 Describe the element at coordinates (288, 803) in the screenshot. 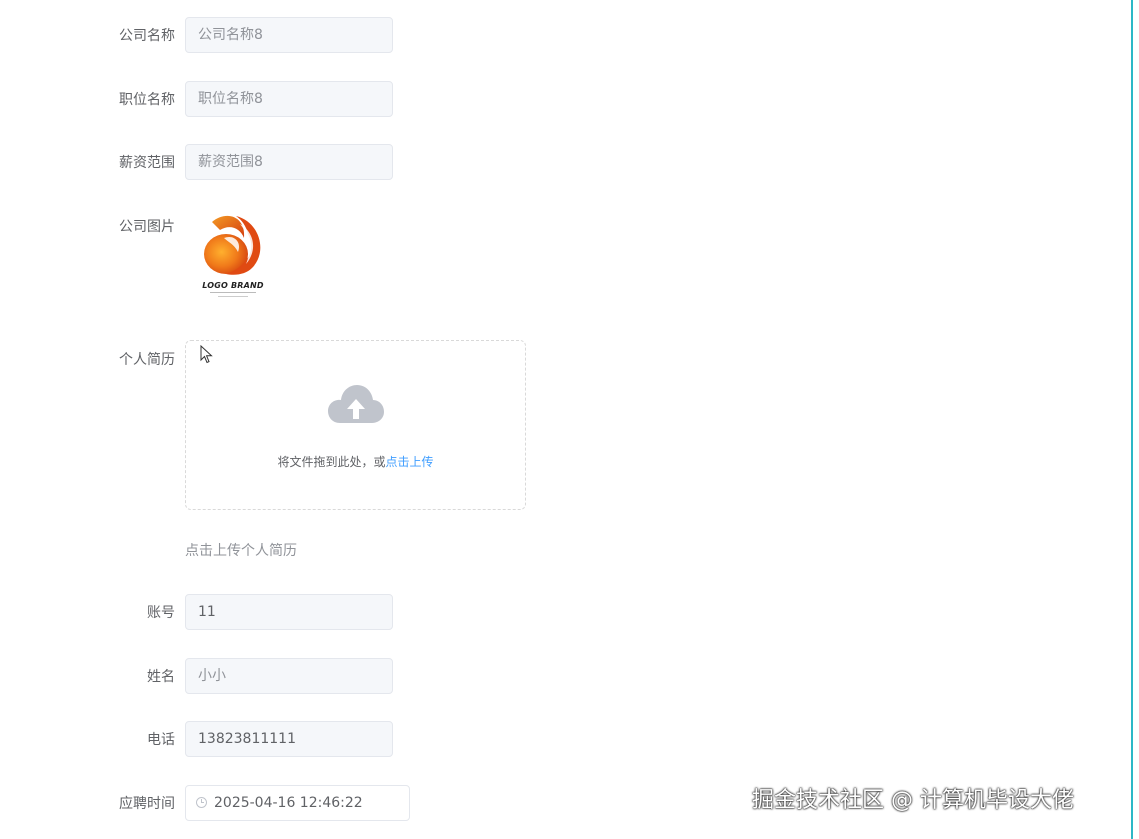

I see `apply-time-value: 2025-04-16 12:46:22` at that location.